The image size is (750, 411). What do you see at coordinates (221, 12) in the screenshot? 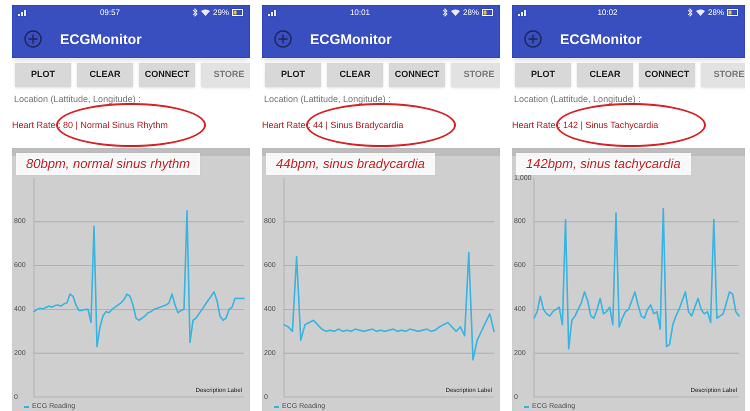
I see `battery-percent: 29%` at bounding box center [221, 12].